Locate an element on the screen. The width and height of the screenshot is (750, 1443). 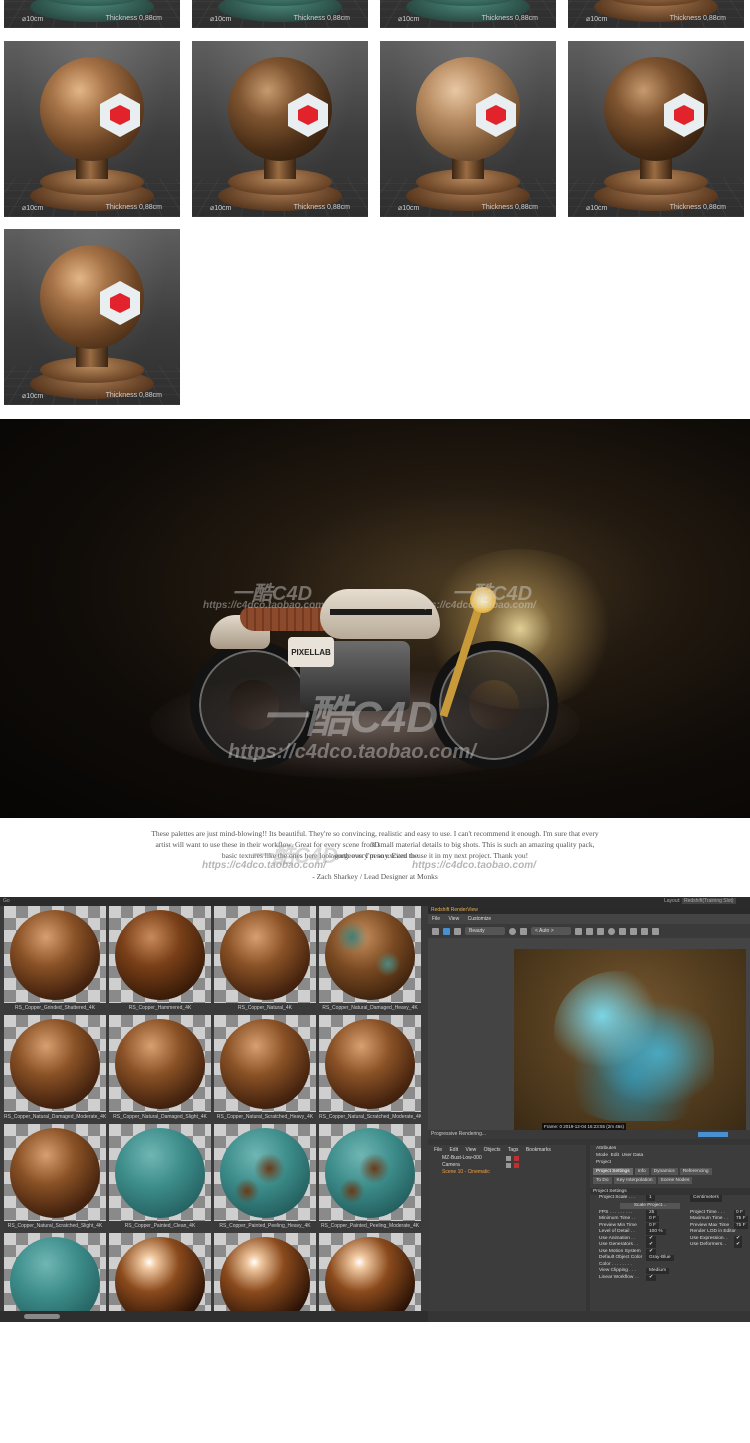
attribute-rv: 0 F is located at coordinates (739, 1212).